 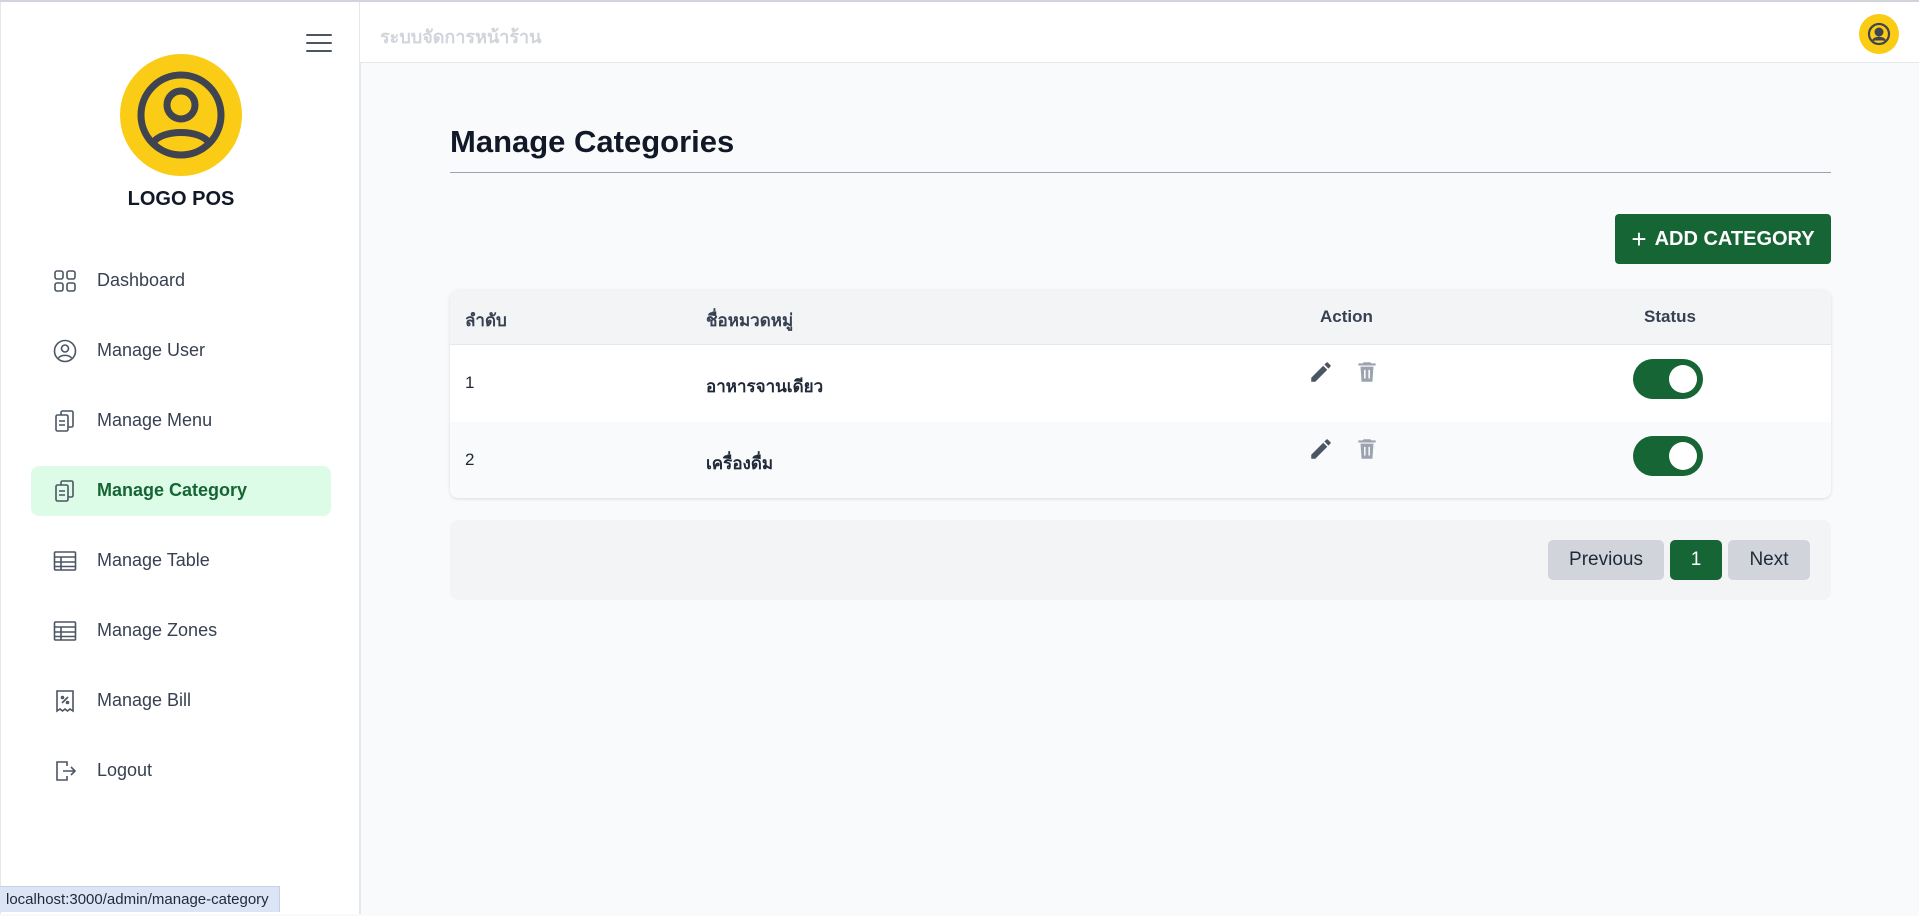 What do you see at coordinates (153, 560) in the screenshot?
I see `sidebar-item-label: Manage Table` at bounding box center [153, 560].